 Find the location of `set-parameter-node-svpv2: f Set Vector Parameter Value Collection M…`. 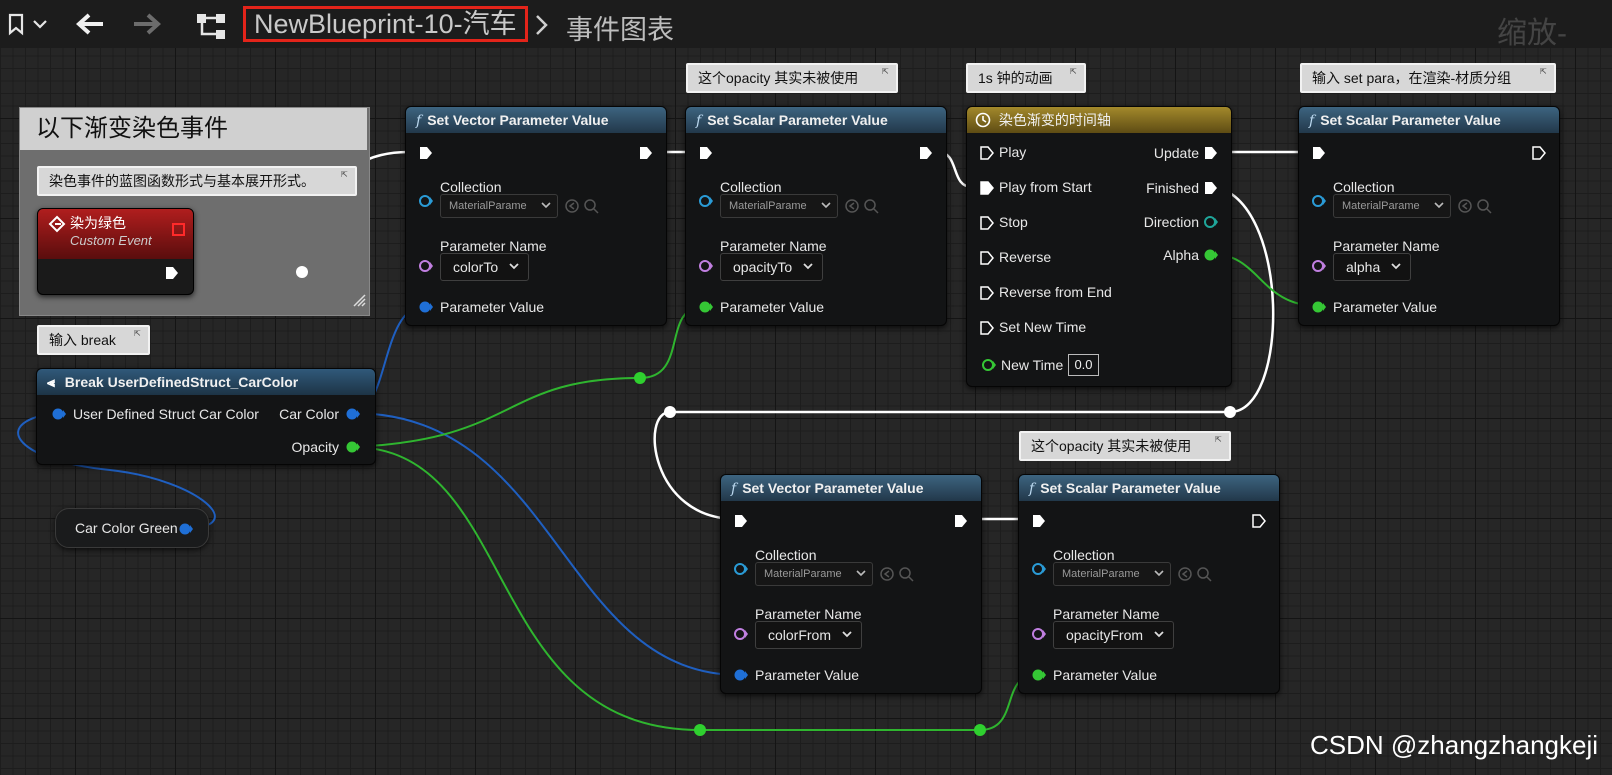

set-parameter-node-svpv2: f Set Vector Parameter Value Collection M… is located at coordinates (851, 584).